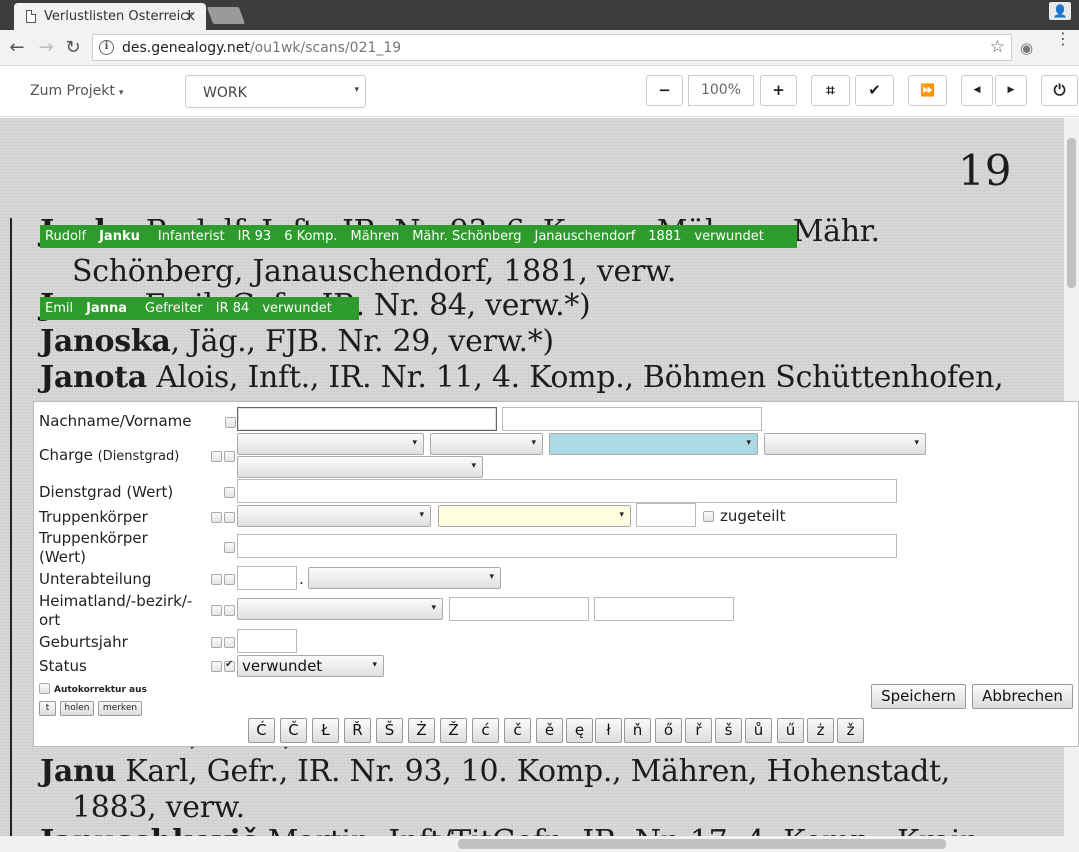 This screenshot has width=1079, height=852. I want to click on zugeteilt-checkbox, so click(708, 516).